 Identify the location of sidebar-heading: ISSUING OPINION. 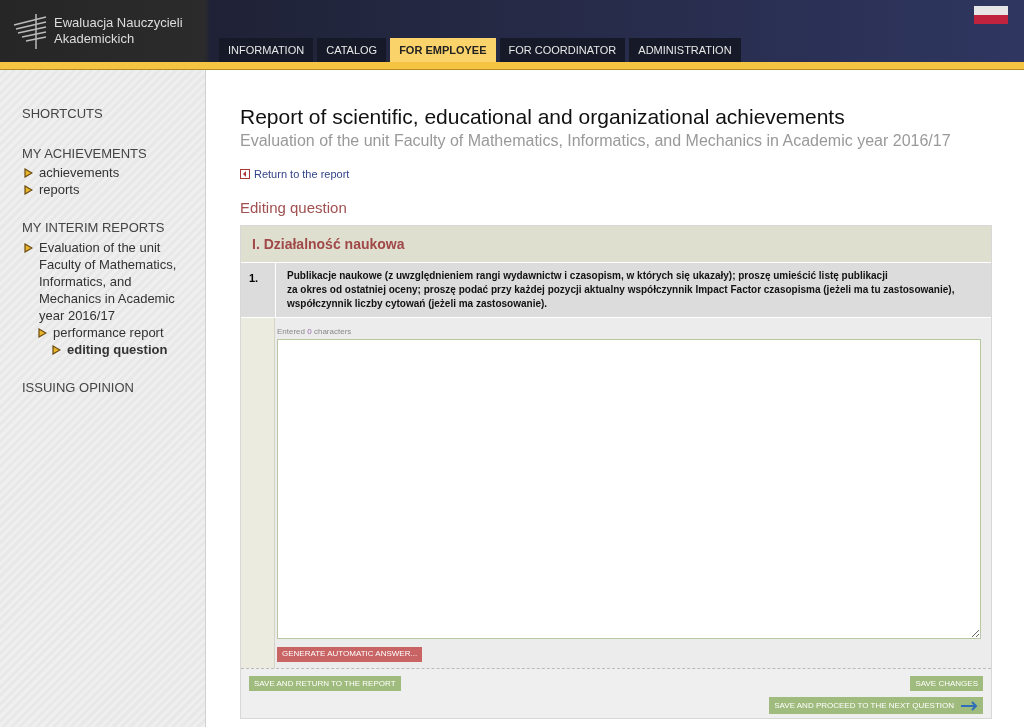
(109, 387).